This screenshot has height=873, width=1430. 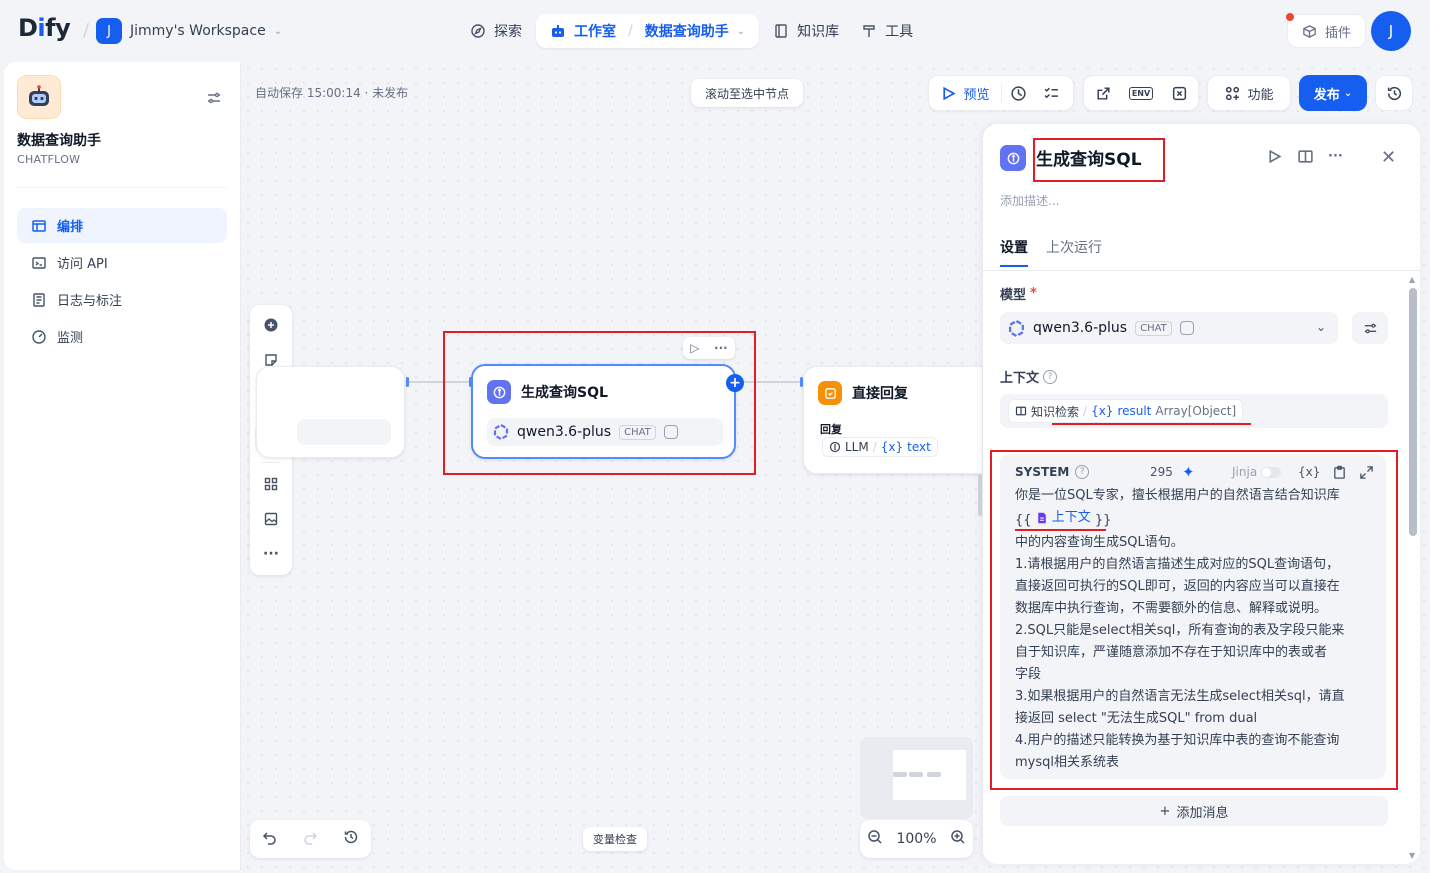 I want to click on nav-explore: 探索, so click(x=496, y=31).